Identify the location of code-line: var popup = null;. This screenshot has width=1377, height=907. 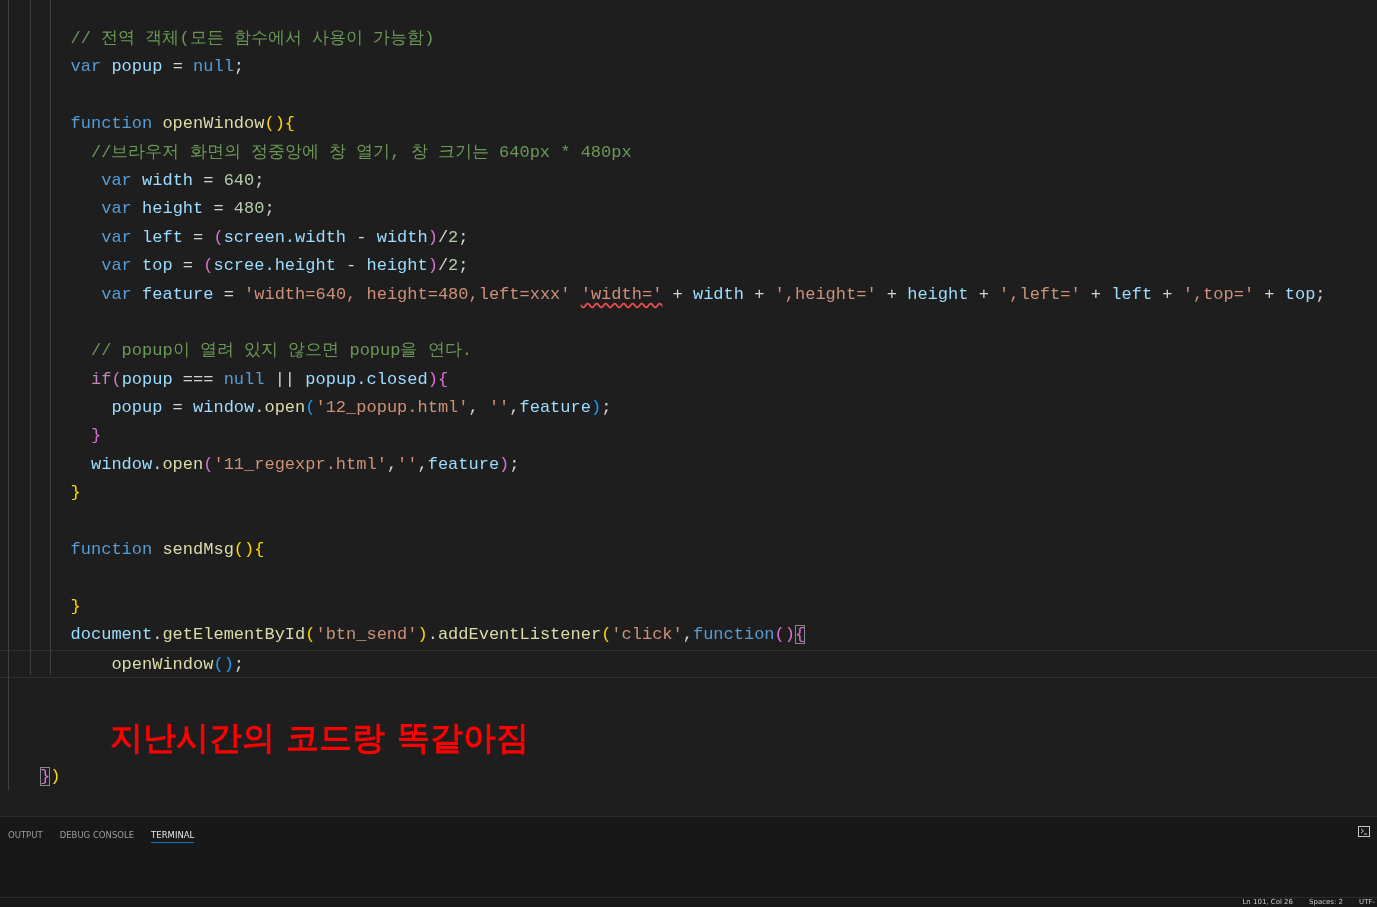
(157, 67).